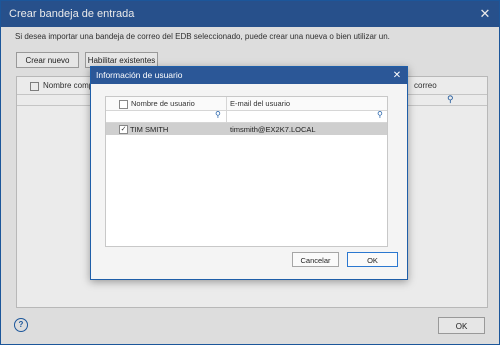  I want to click on row-email: timsmith@EX2K7.LOCAL, so click(273, 129).